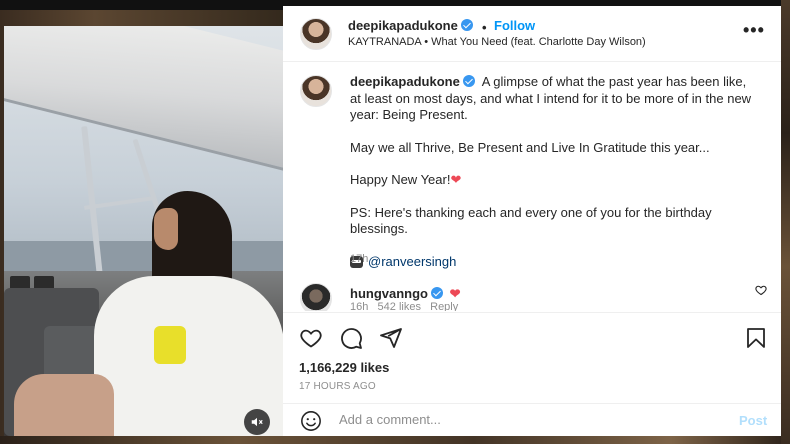 This screenshot has width=790, height=444. I want to click on backdrop-bottom-strip, so click(395, 440).